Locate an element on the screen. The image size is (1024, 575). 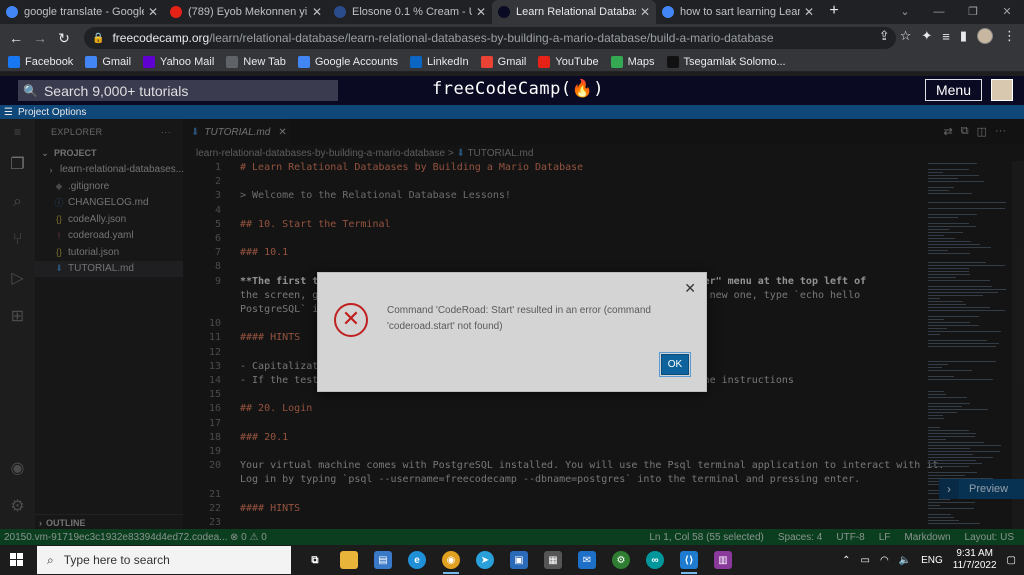
project-options-bar: ☰ Project Options is located at coordinates (512, 112).